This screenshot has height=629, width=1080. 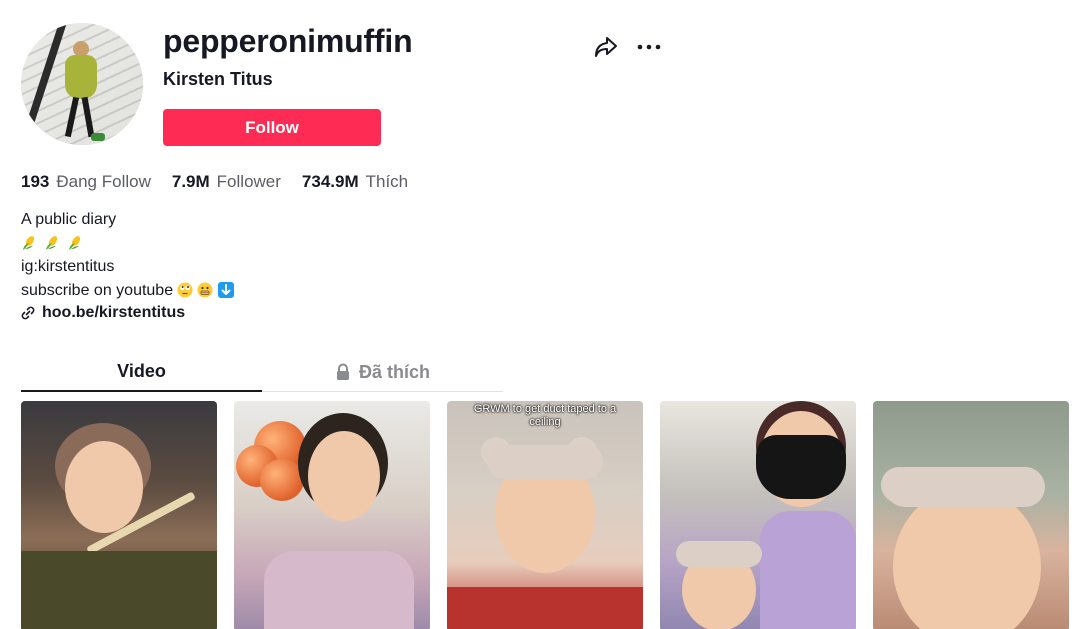 I want to click on follow-button: Follow, so click(x=272, y=127).